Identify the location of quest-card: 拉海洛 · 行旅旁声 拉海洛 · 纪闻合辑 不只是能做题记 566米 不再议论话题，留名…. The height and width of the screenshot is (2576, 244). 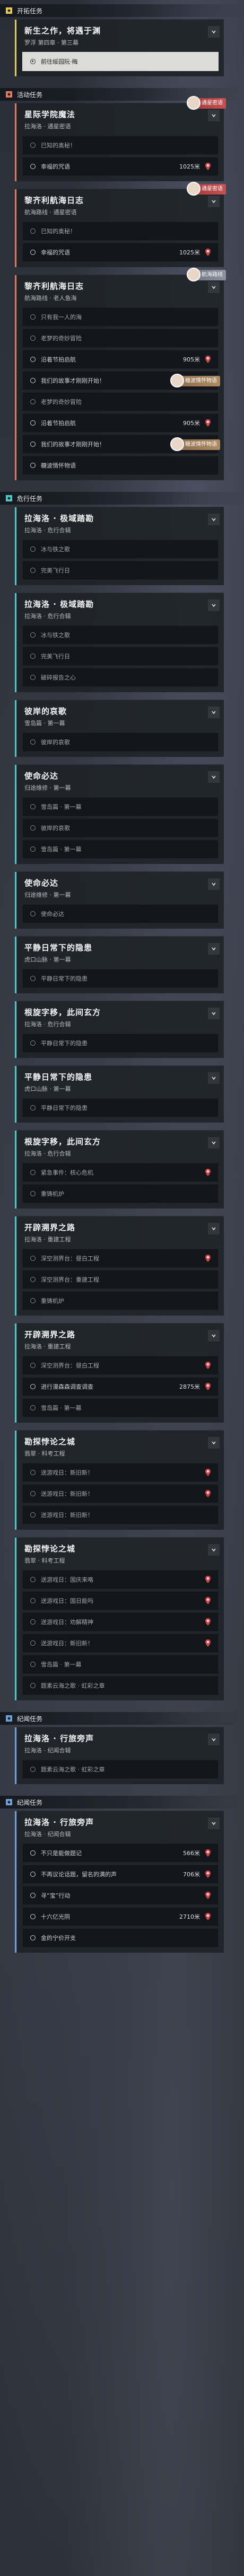
(120, 1882).